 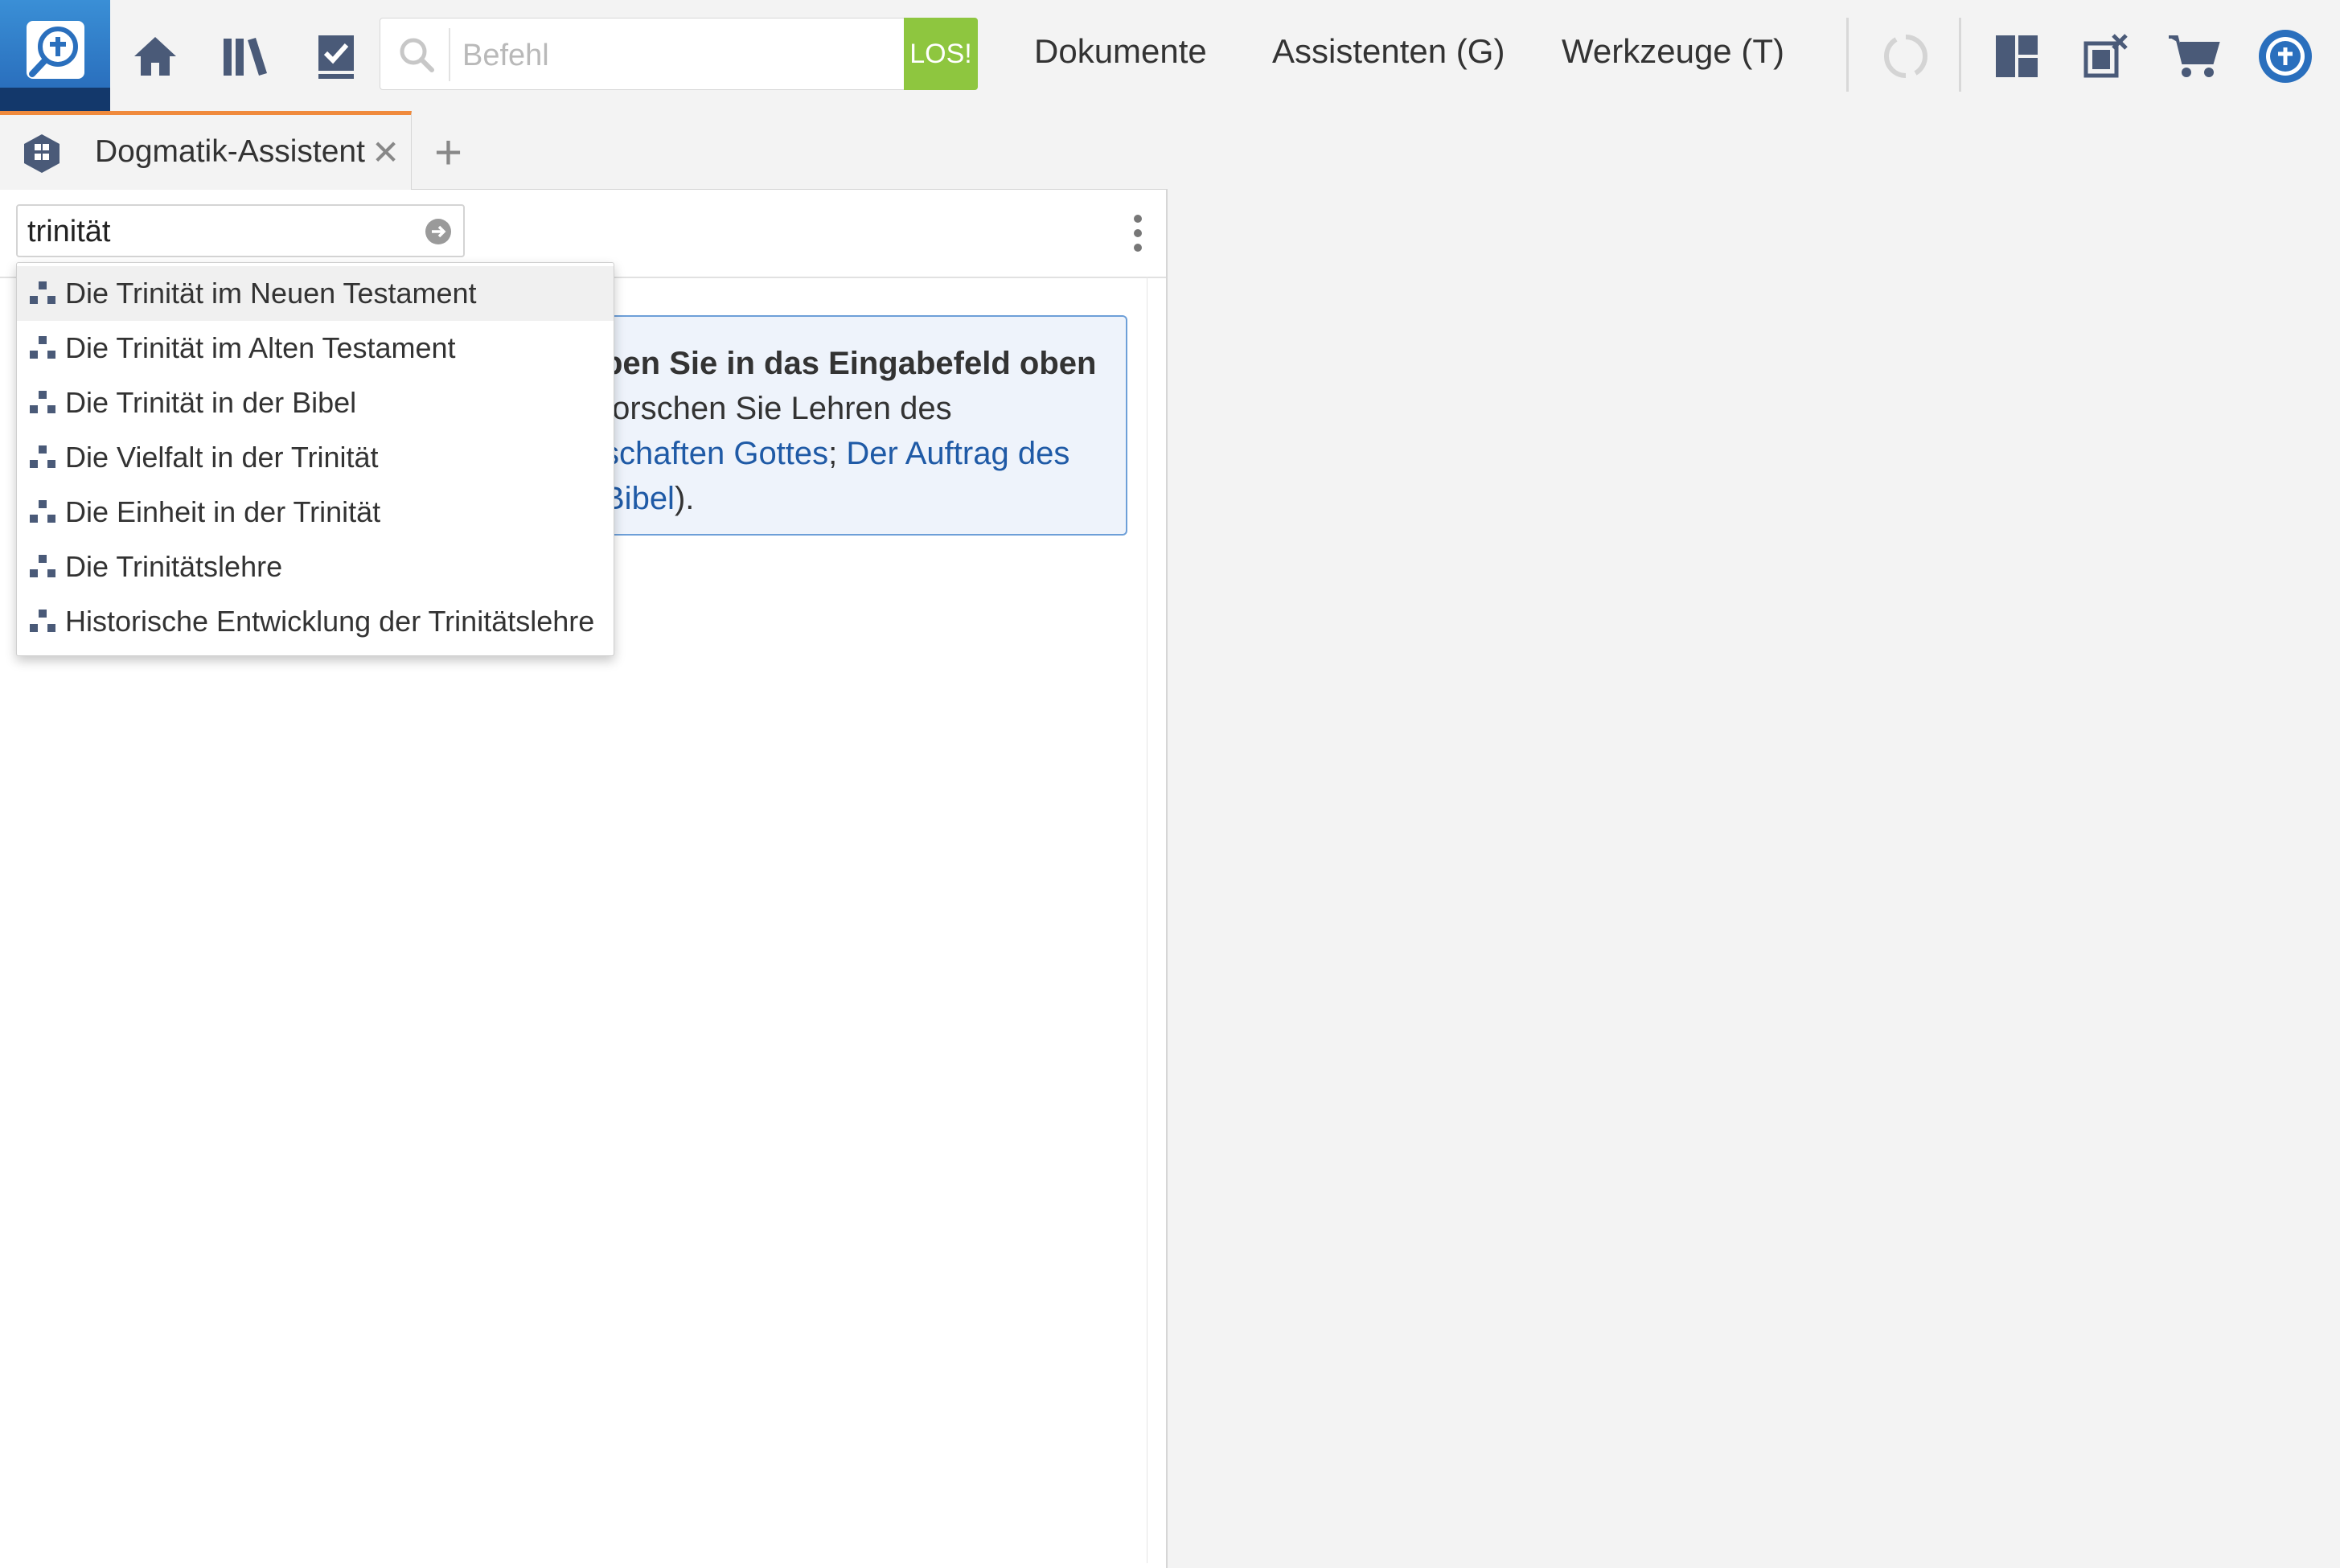 I want to click on tab-dogmatik-assistent: Dogmatik-Assistent ✕, so click(x=206, y=150).